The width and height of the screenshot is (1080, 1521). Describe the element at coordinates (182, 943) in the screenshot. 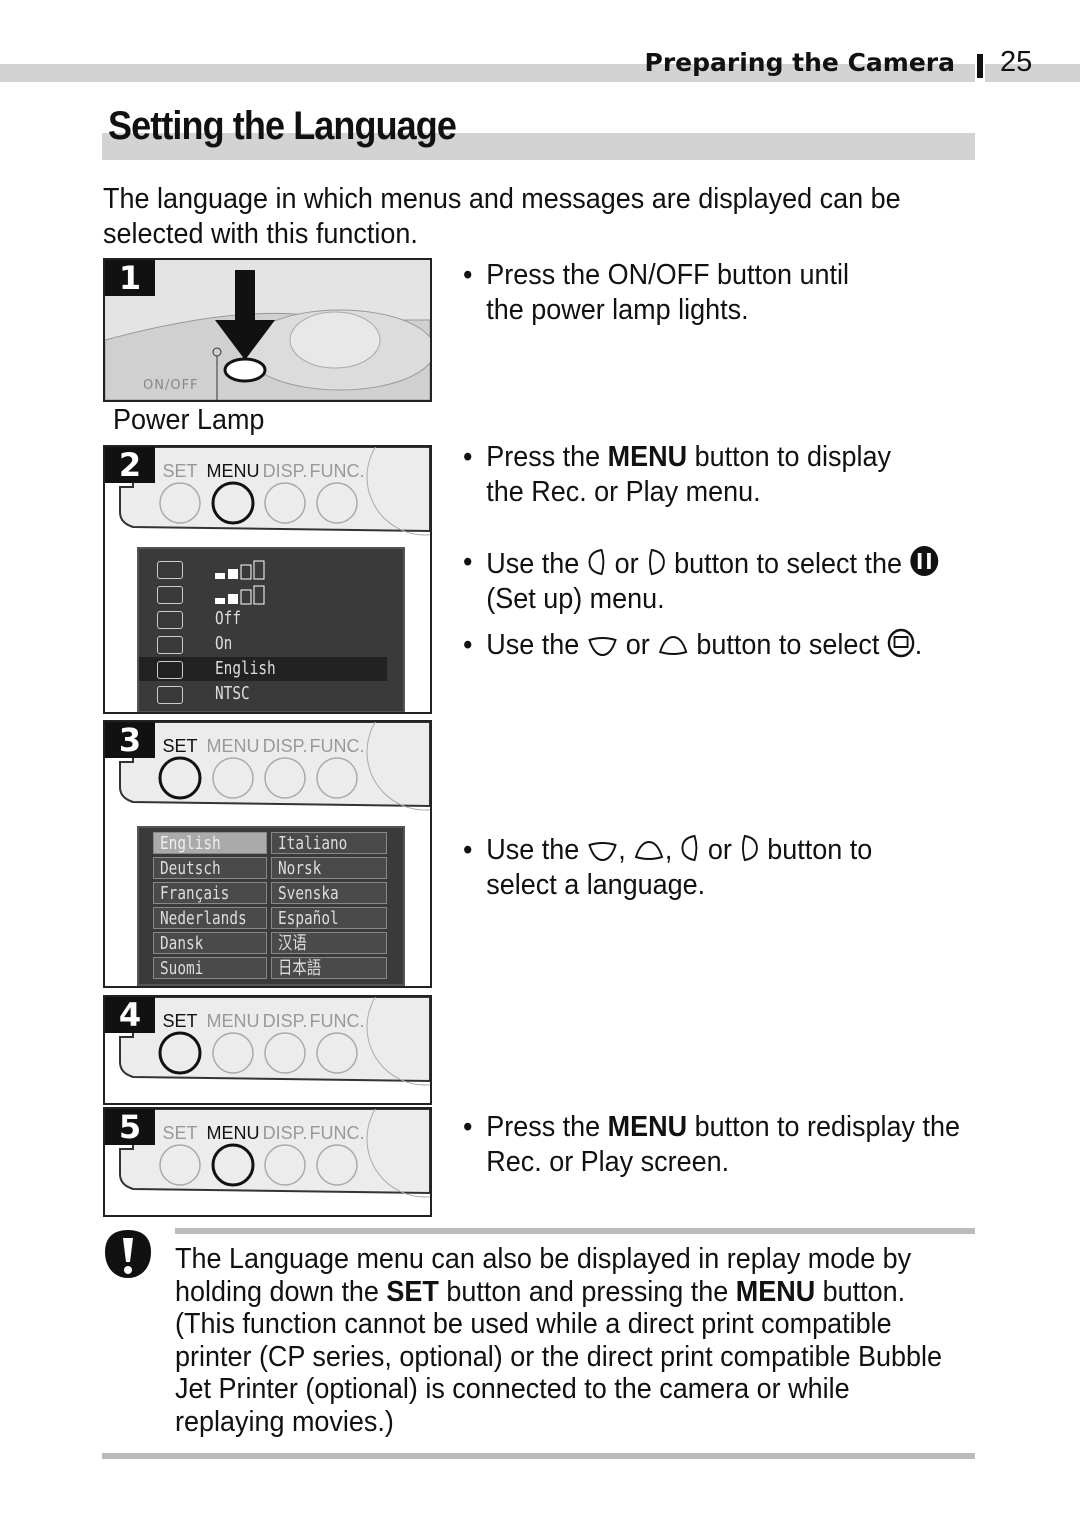

I see `language-label: Dansk` at that location.